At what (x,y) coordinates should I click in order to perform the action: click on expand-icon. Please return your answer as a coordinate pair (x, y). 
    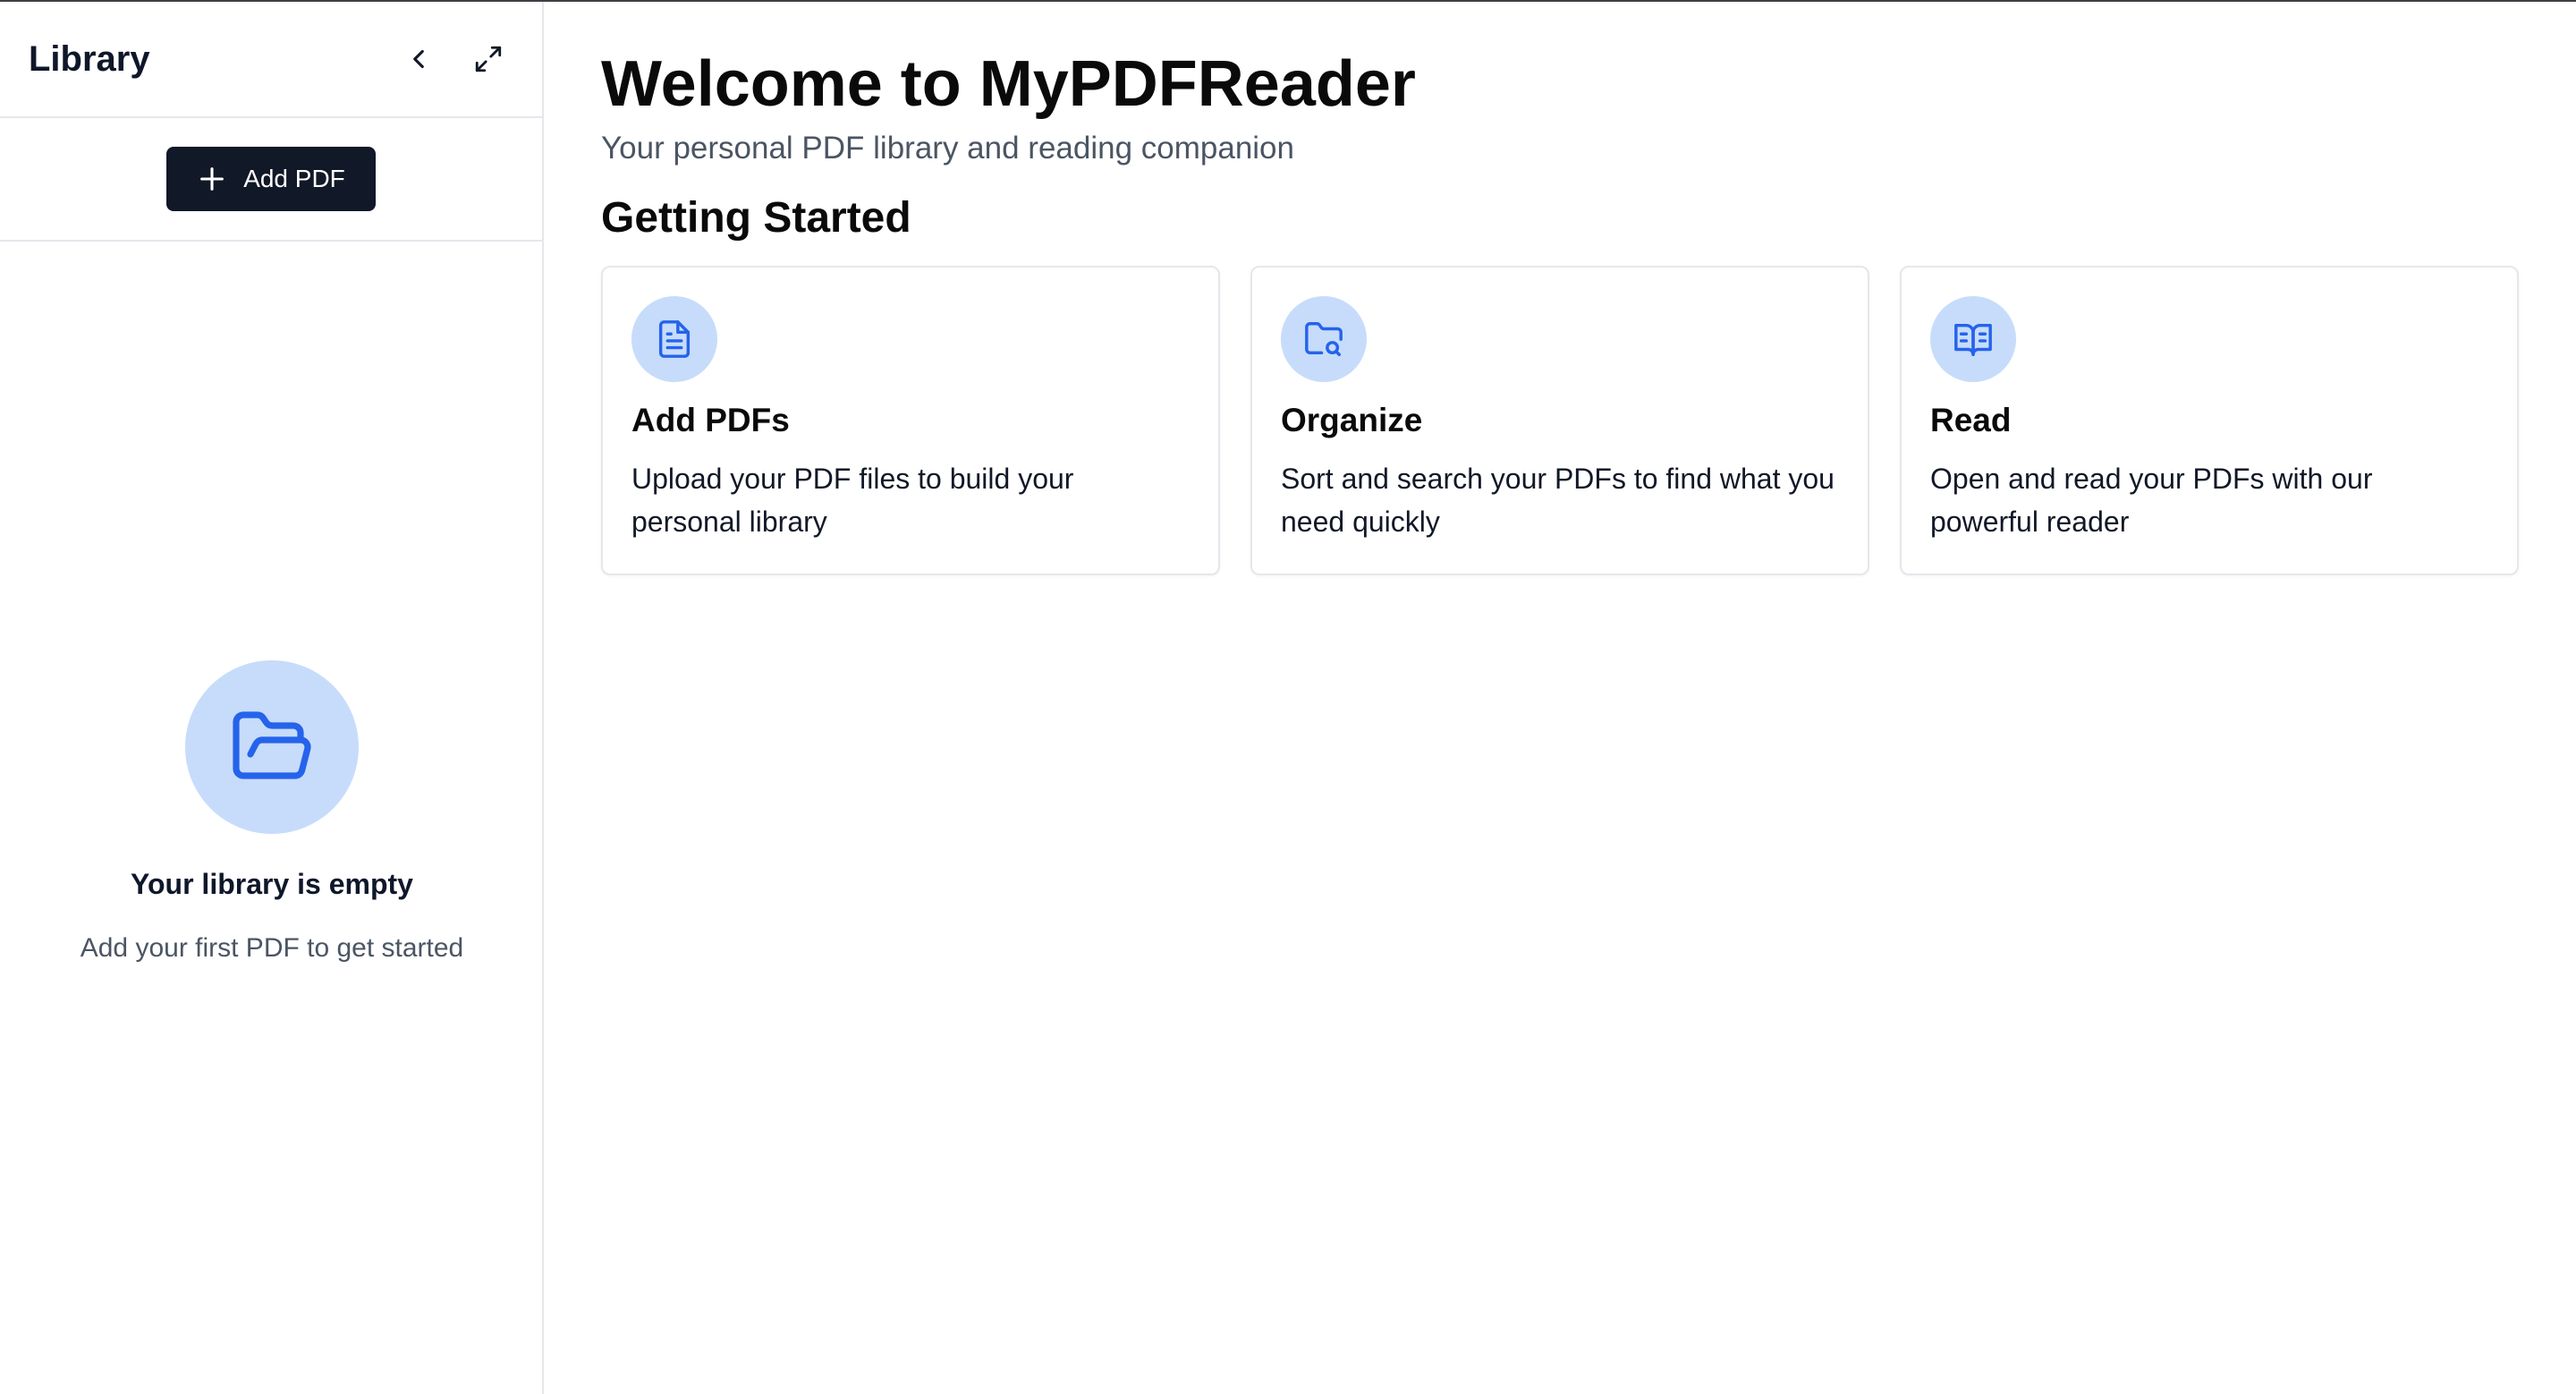
    Looking at the image, I should click on (488, 59).